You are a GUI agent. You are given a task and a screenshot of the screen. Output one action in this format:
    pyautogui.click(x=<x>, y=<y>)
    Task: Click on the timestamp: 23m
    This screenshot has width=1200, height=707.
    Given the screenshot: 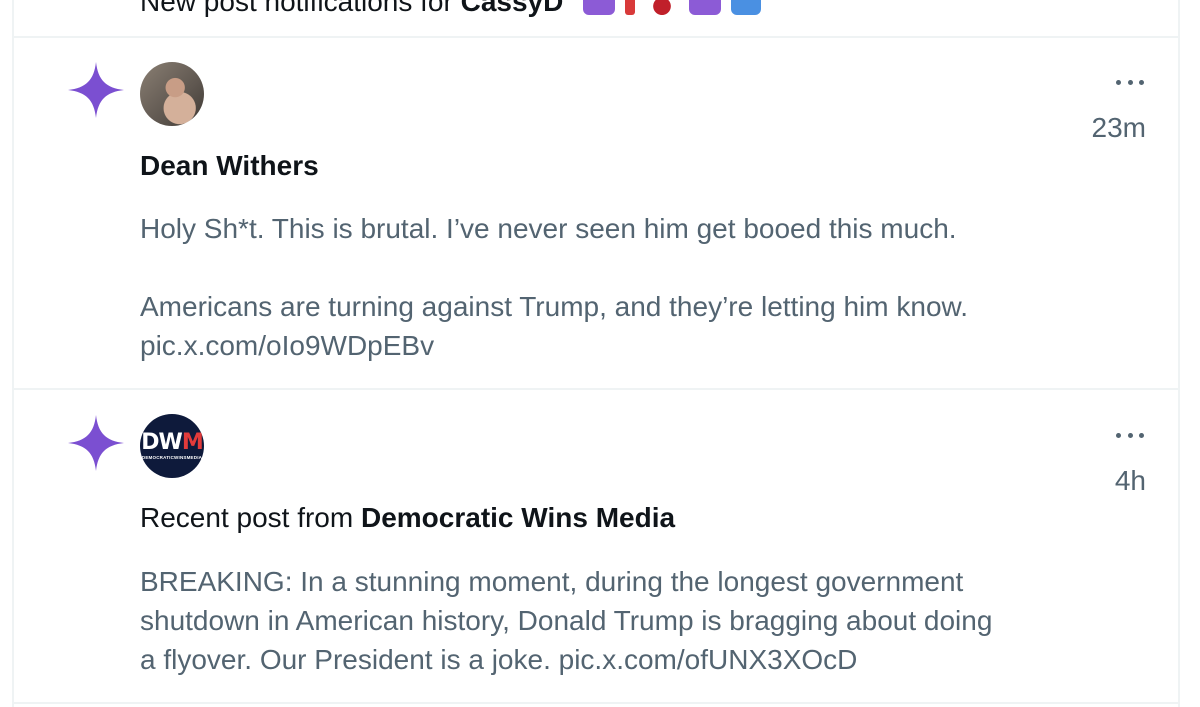 What is the action you would take?
    pyautogui.click(x=1119, y=128)
    